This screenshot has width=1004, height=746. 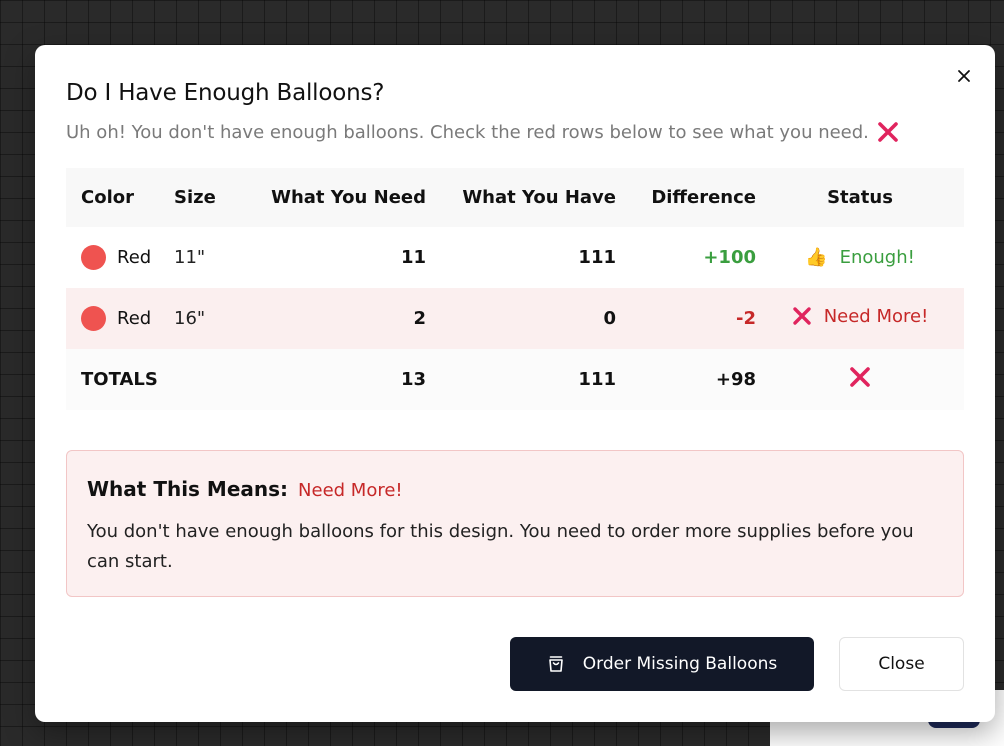 What do you see at coordinates (860, 197) in the screenshot?
I see `header-status: Status` at bounding box center [860, 197].